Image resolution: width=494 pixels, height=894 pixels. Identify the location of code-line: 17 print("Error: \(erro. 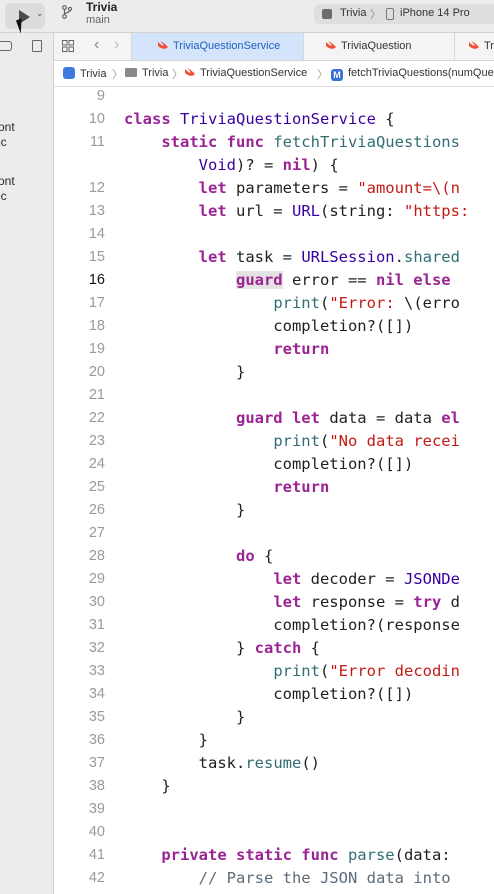
(274, 303).